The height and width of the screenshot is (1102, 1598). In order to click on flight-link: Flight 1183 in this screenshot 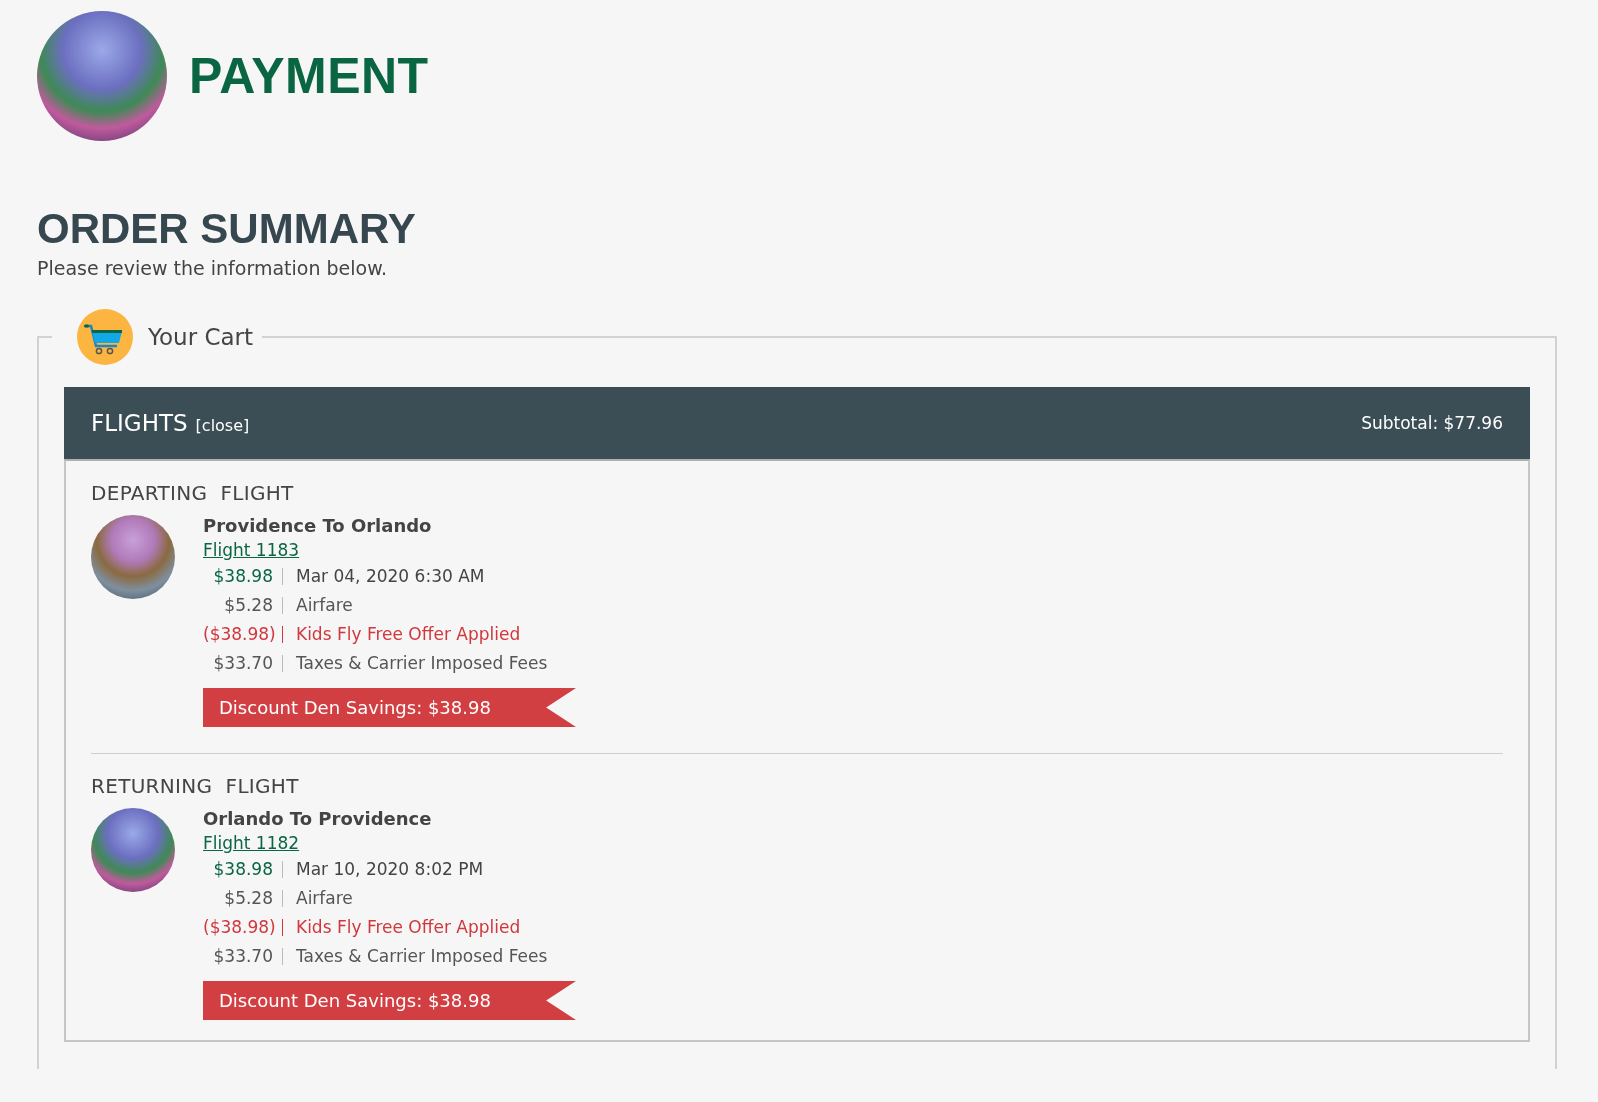, I will do `click(251, 550)`.